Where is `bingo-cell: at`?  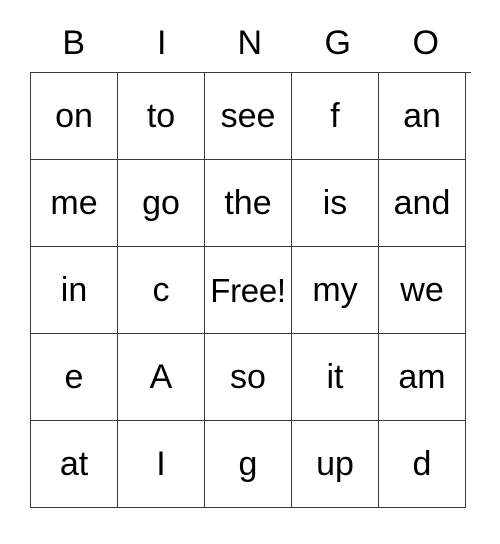
bingo-cell: at is located at coordinates (74, 464).